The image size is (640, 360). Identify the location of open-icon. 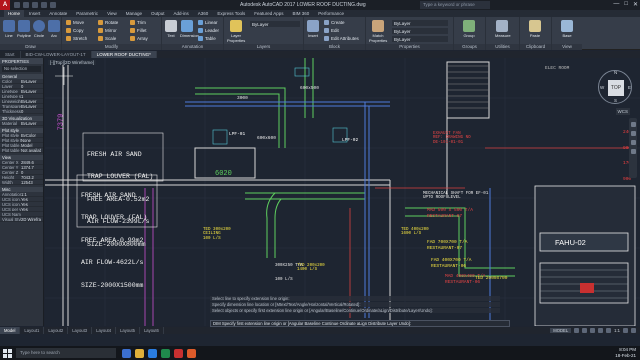
(26, 5).